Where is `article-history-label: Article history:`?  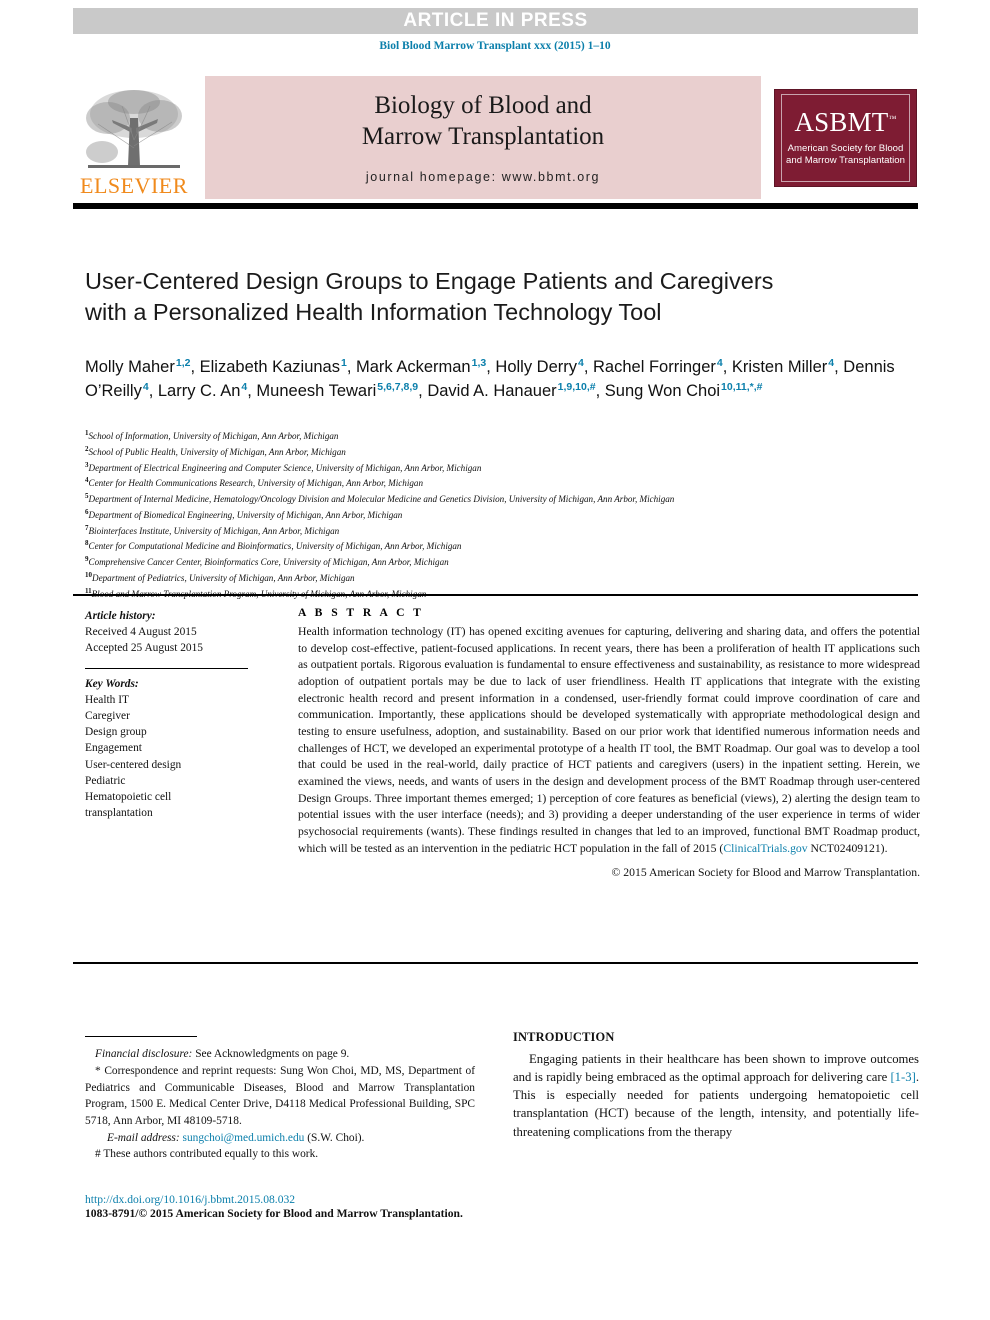 article-history-label: Article history: is located at coordinates (120, 616).